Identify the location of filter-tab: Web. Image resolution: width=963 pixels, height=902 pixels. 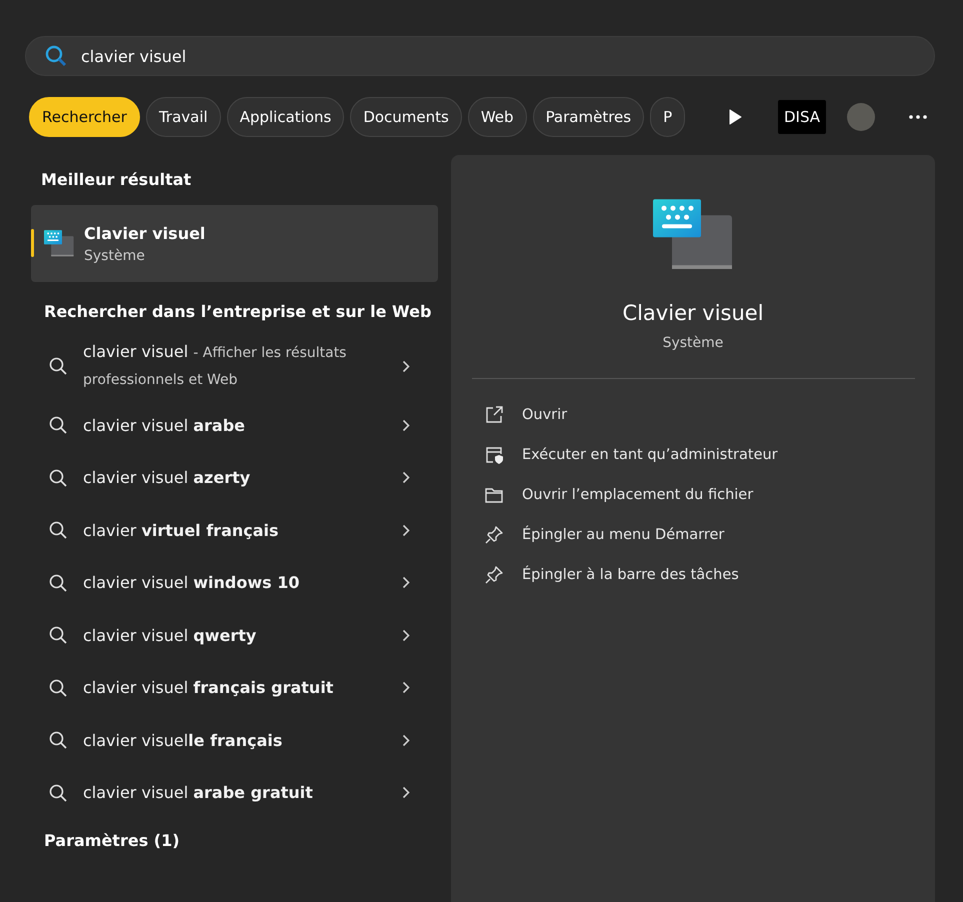
(497, 117).